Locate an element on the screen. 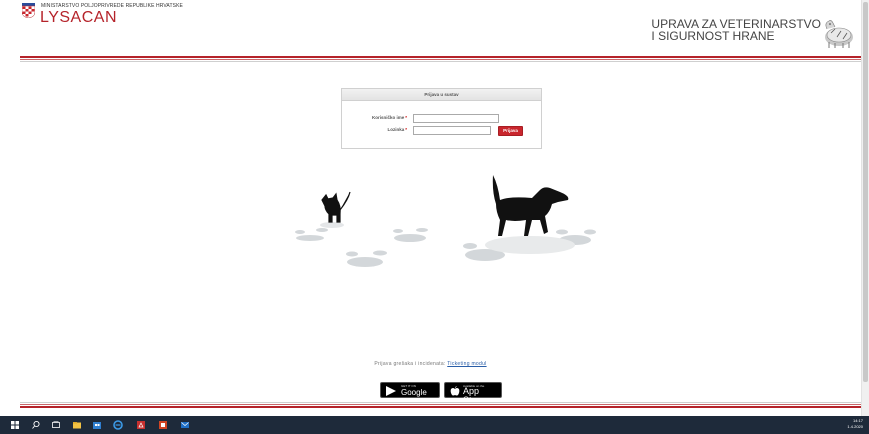  page-scrollbar is located at coordinates (865, 208).